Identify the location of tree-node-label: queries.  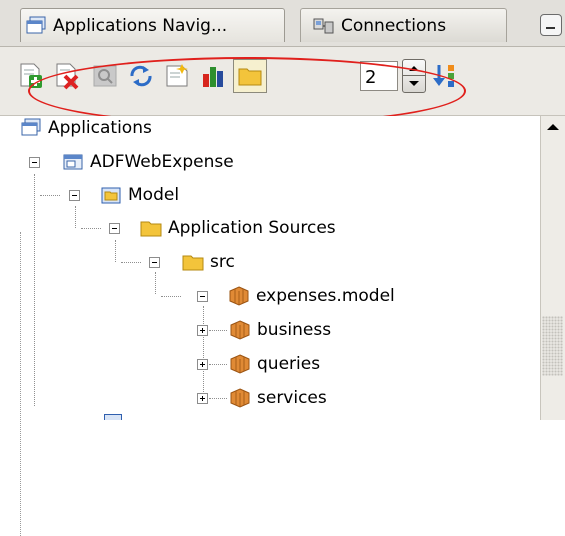
(289, 364).